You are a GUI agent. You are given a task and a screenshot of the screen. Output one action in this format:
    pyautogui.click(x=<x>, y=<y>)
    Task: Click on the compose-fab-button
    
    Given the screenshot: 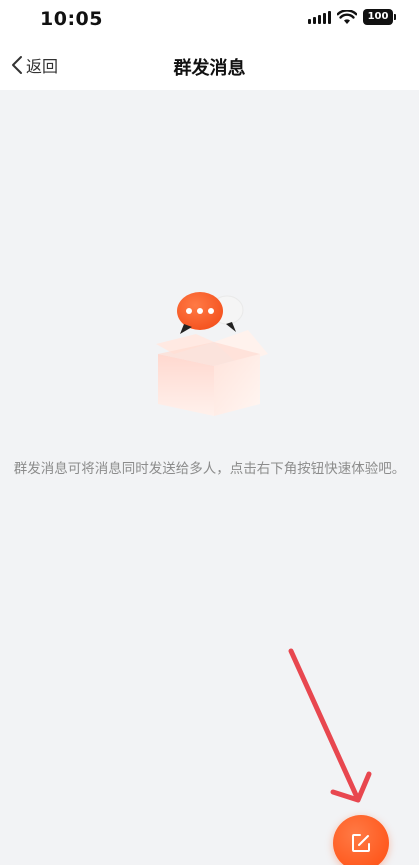 What is the action you would take?
    pyautogui.click(x=361, y=840)
    